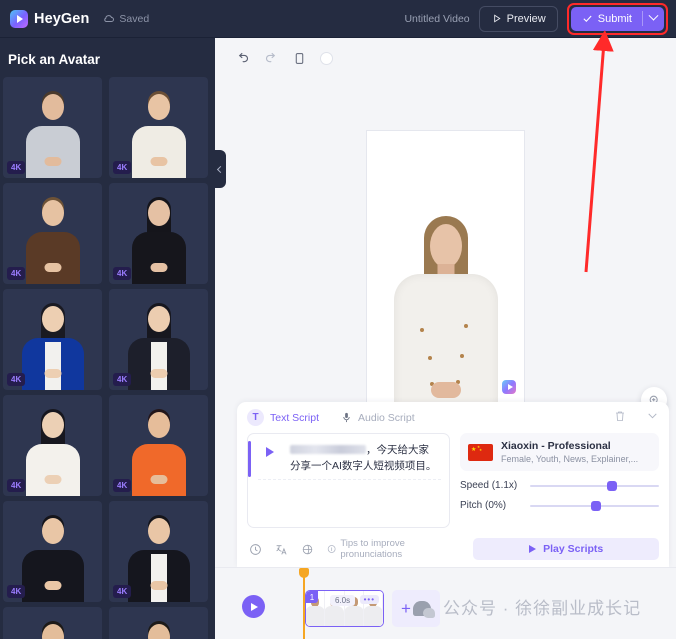 The image size is (676, 639). I want to click on translate-icon, so click(281, 549).